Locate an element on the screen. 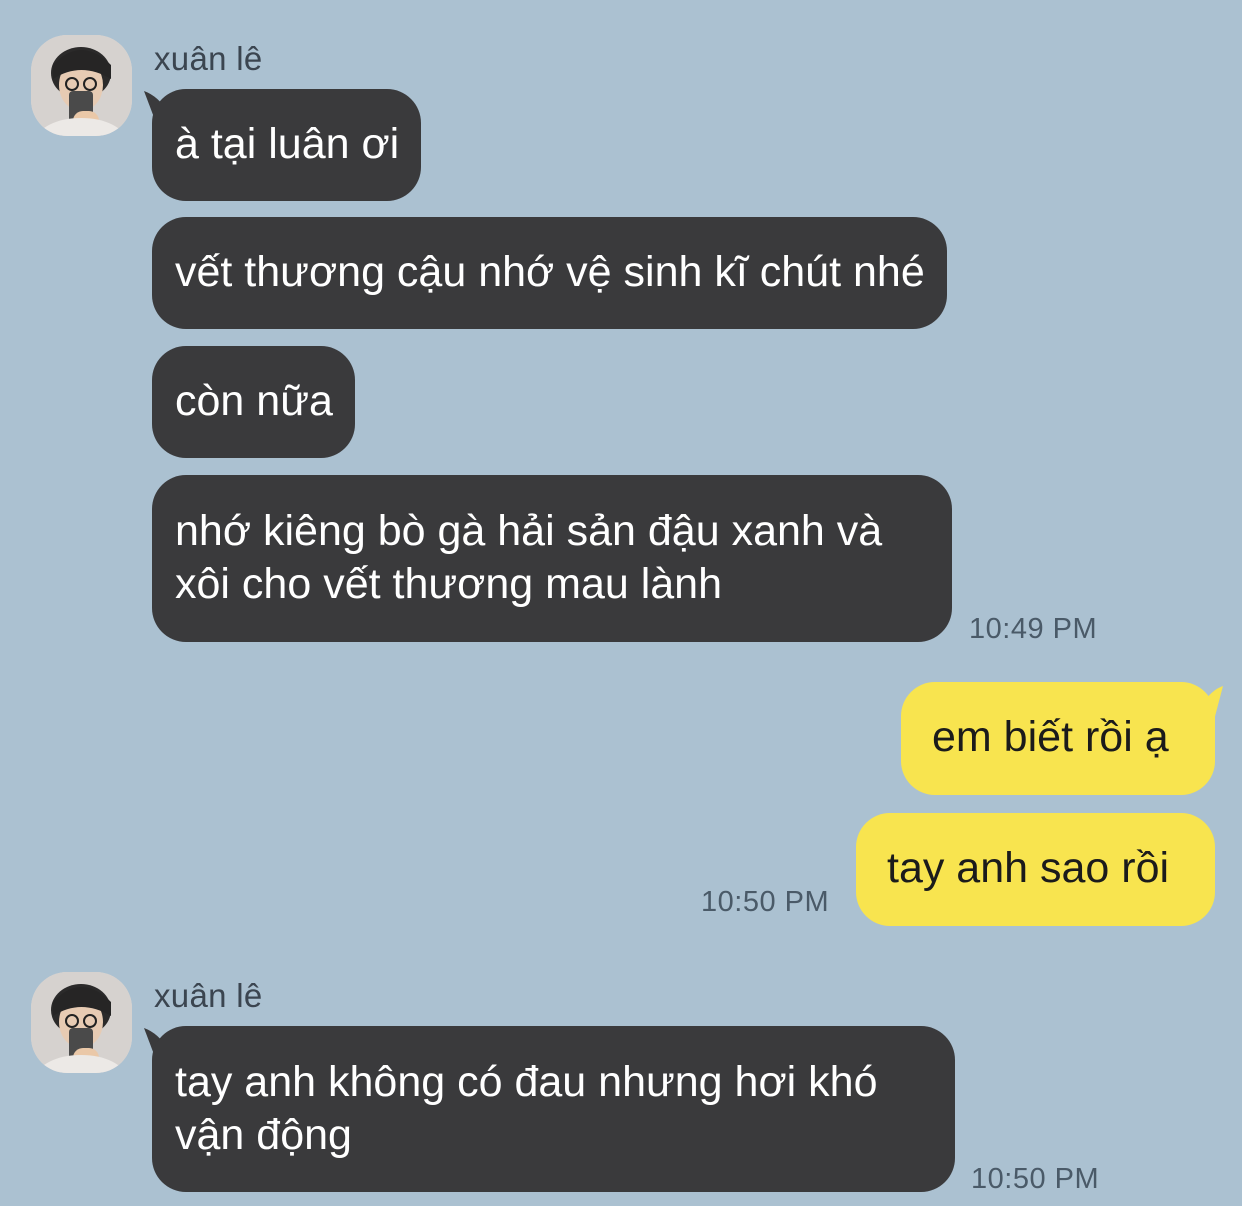 The image size is (1242, 1206). message-bubble-outgoing: tay anh sao rồi is located at coordinates (1035, 869).